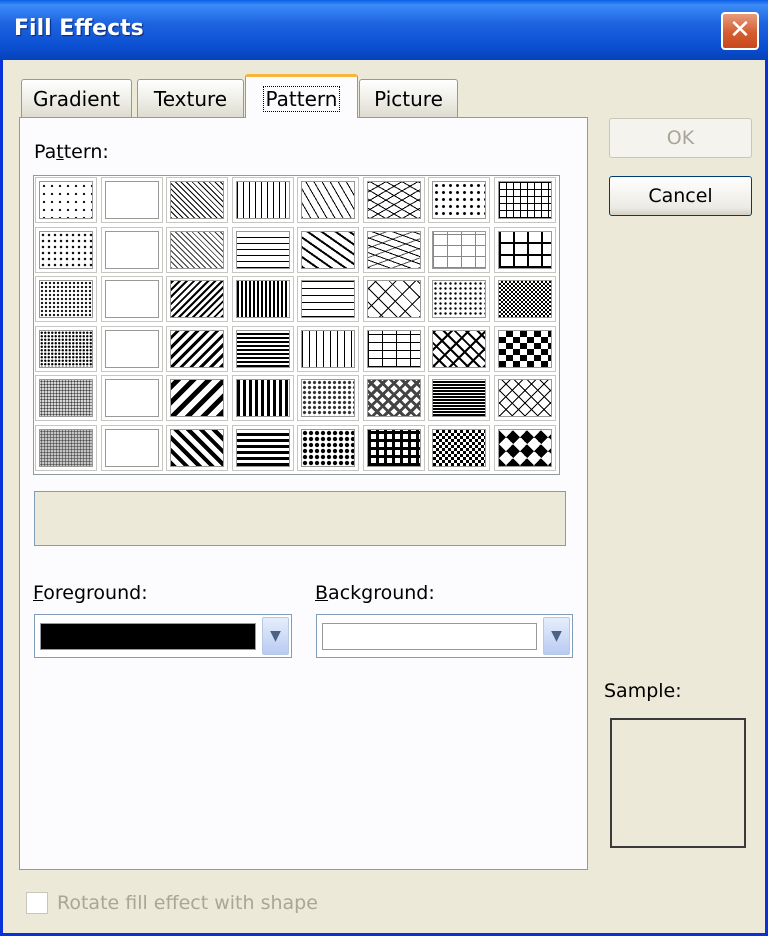 This screenshot has width=768, height=936. I want to click on pattern-swatch-light-upward-diag, so click(197, 249).